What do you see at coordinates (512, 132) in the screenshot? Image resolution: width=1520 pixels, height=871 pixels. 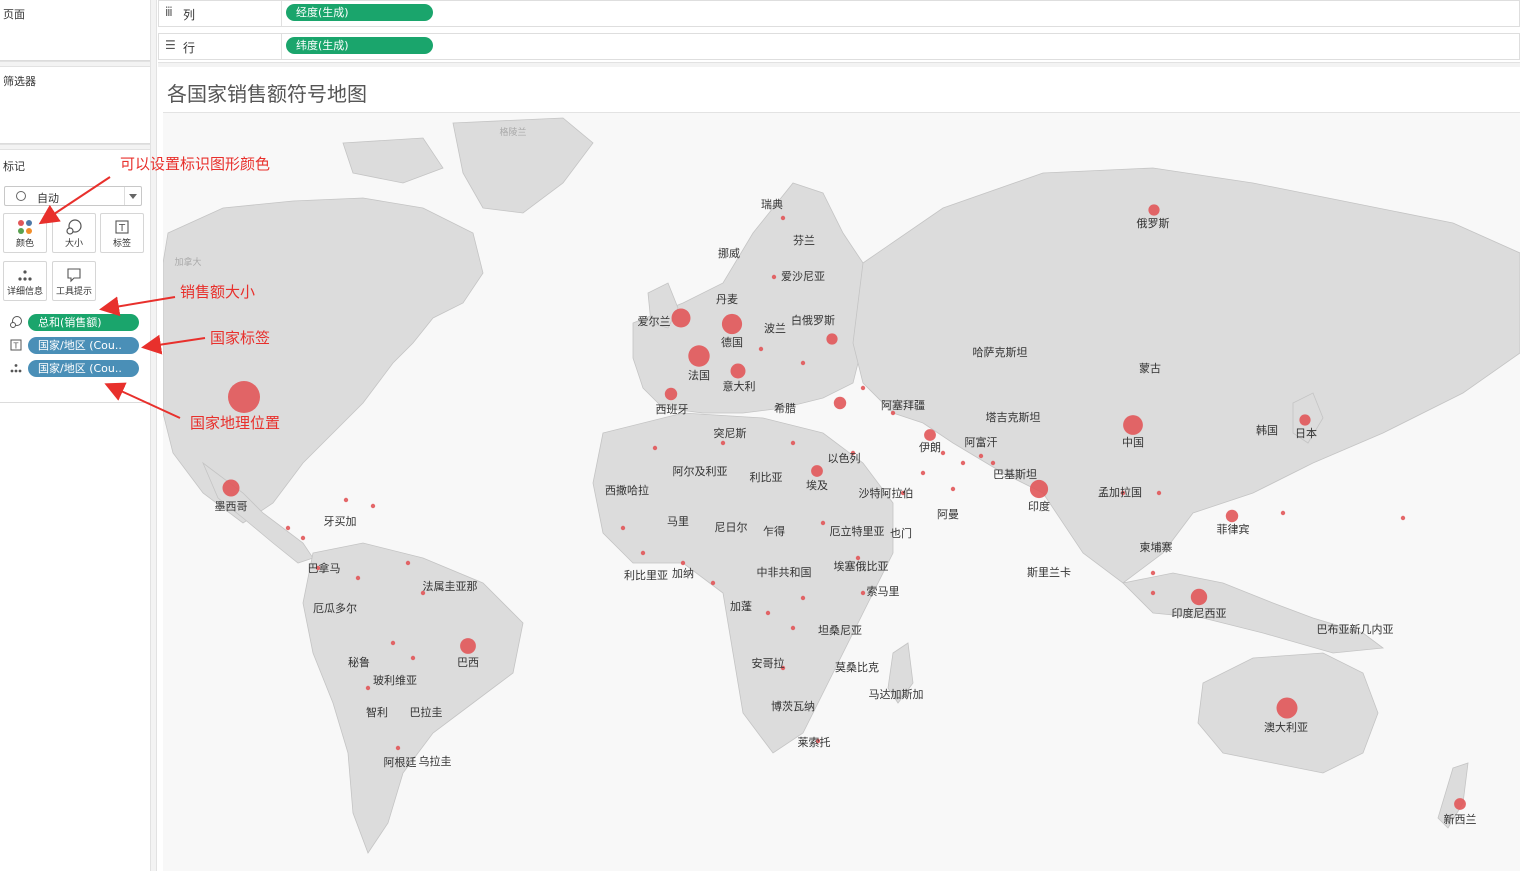 I see `region-label: 格陵兰` at bounding box center [512, 132].